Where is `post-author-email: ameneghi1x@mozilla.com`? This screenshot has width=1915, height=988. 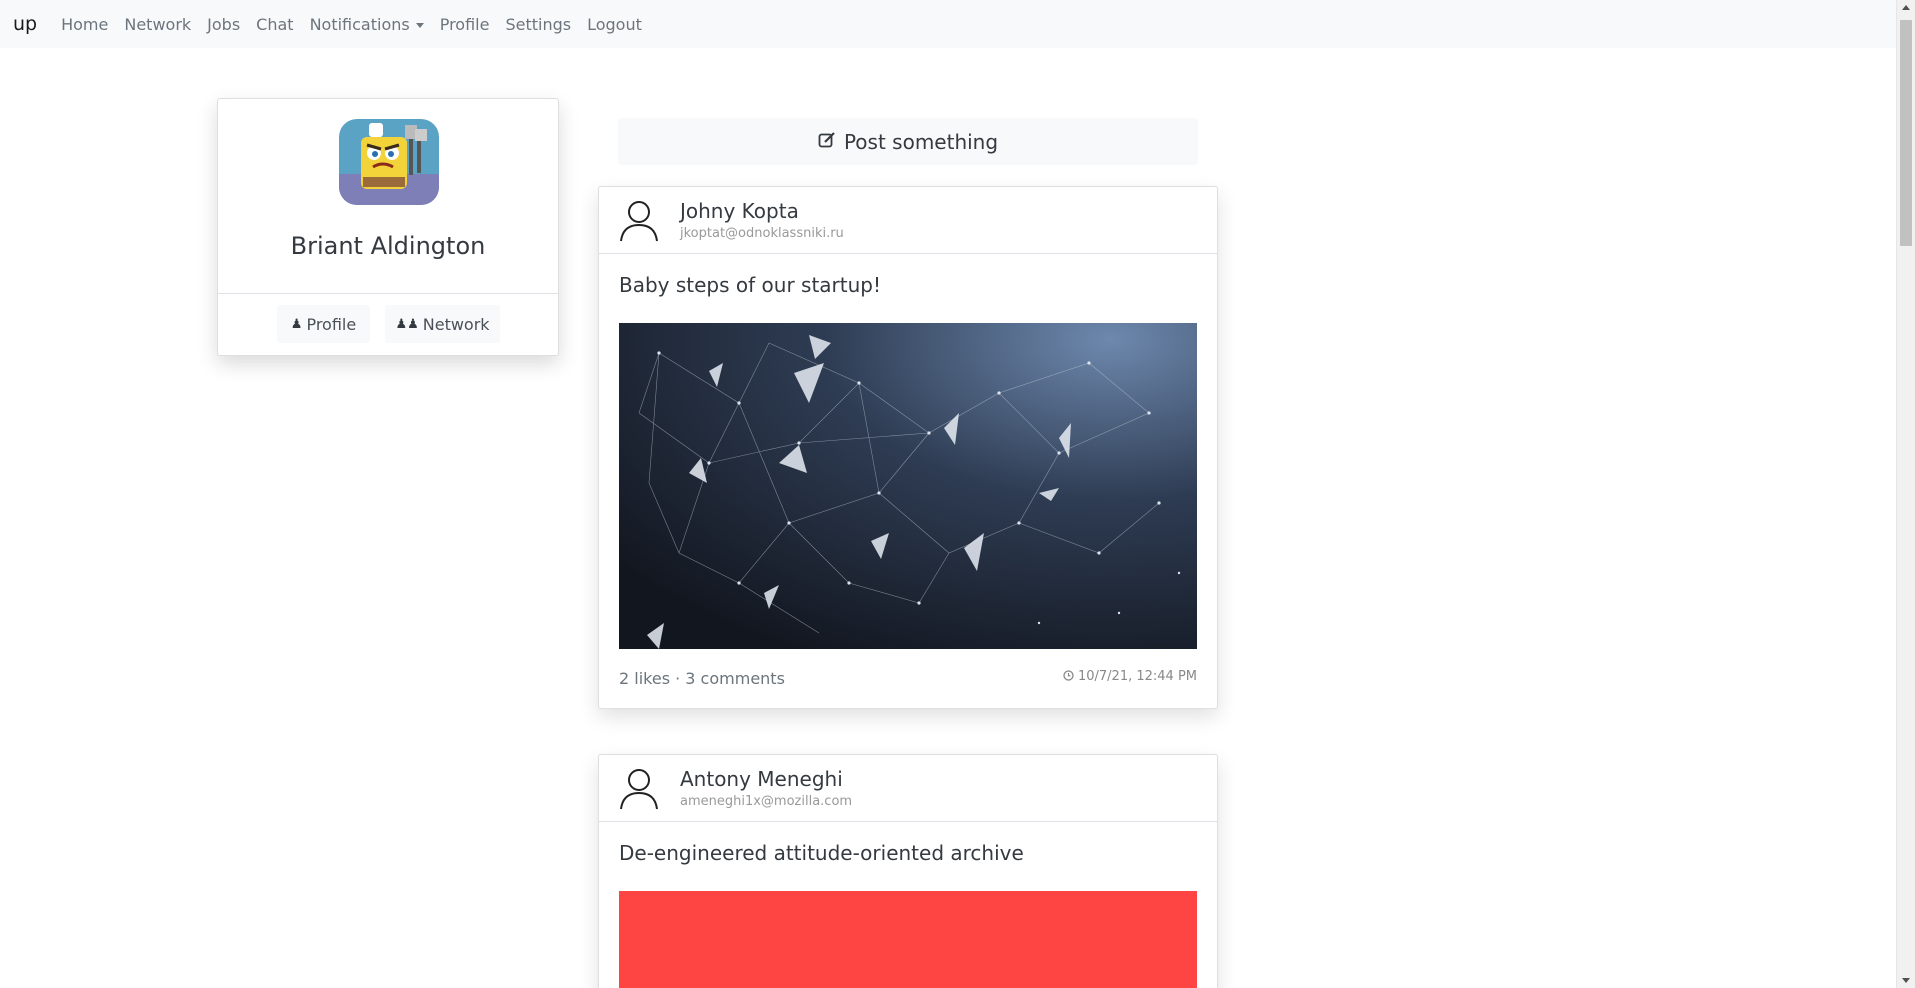 post-author-email: ameneghi1x@mozilla.com is located at coordinates (766, 801).